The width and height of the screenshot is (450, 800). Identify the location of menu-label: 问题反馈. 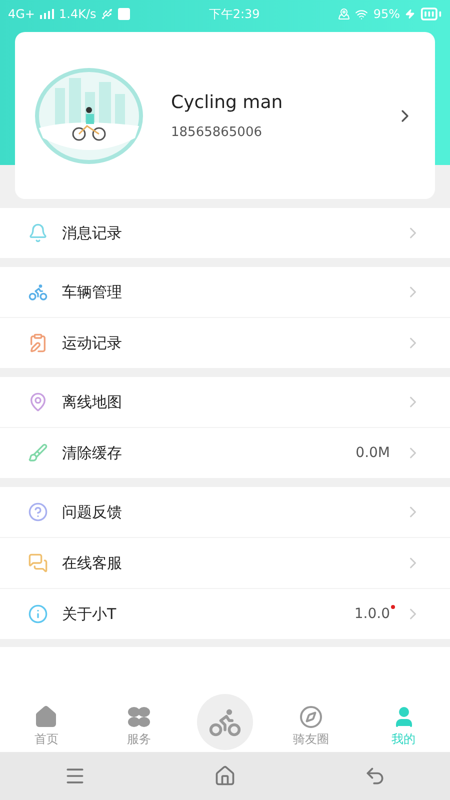
(92, 512).